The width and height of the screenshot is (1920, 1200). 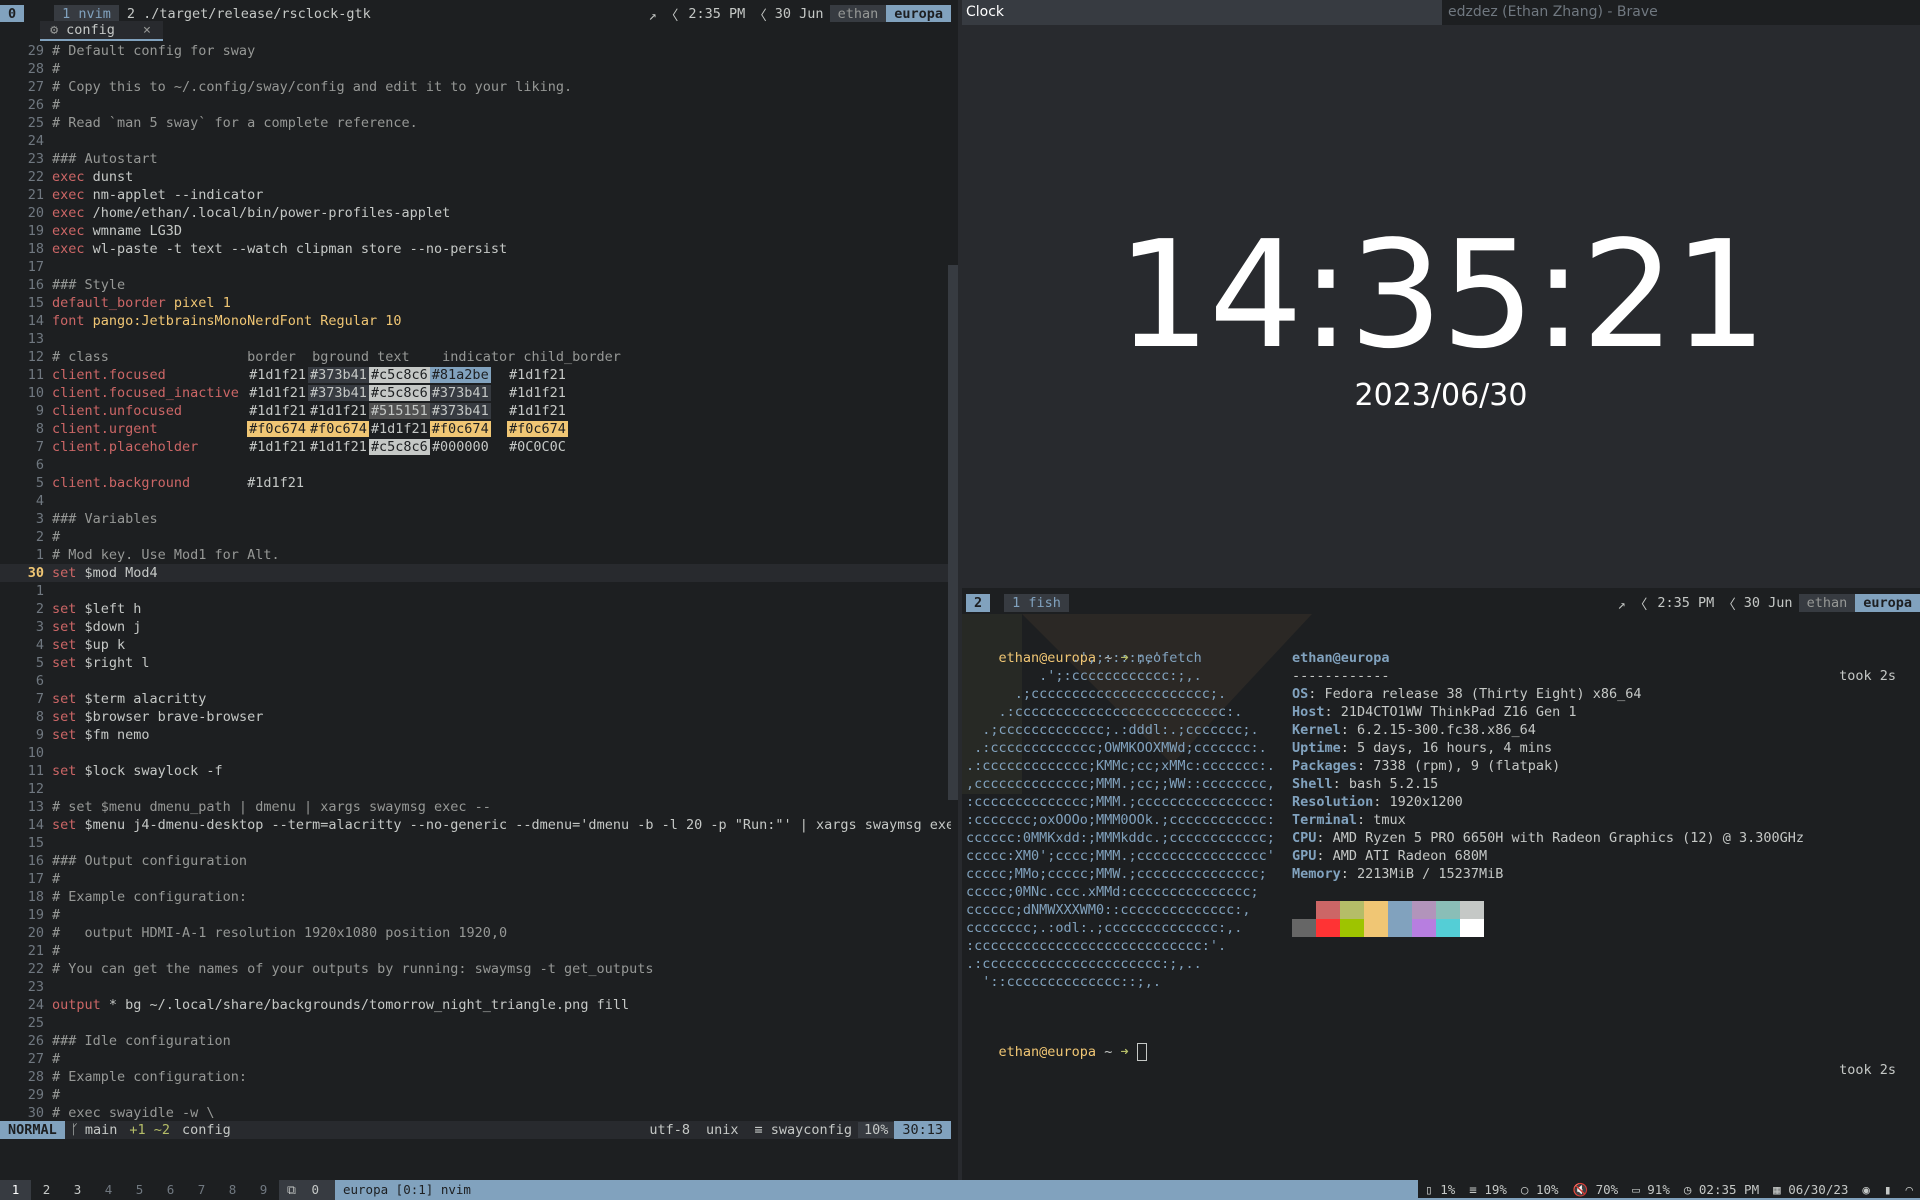 What do you see at coordinates (475, 159) in the screenshot?
I see `code-line: 23 ### Autostart` at bounding box center [475, 159].